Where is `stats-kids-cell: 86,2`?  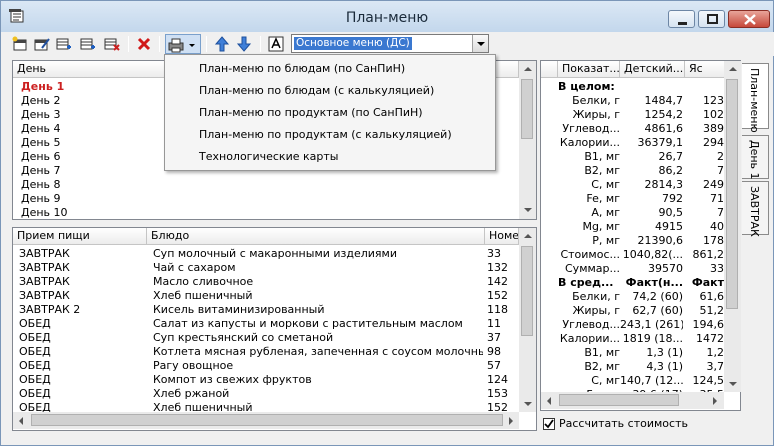 stats-kids-cell: 86,2 is located at coordinates (671, 170).